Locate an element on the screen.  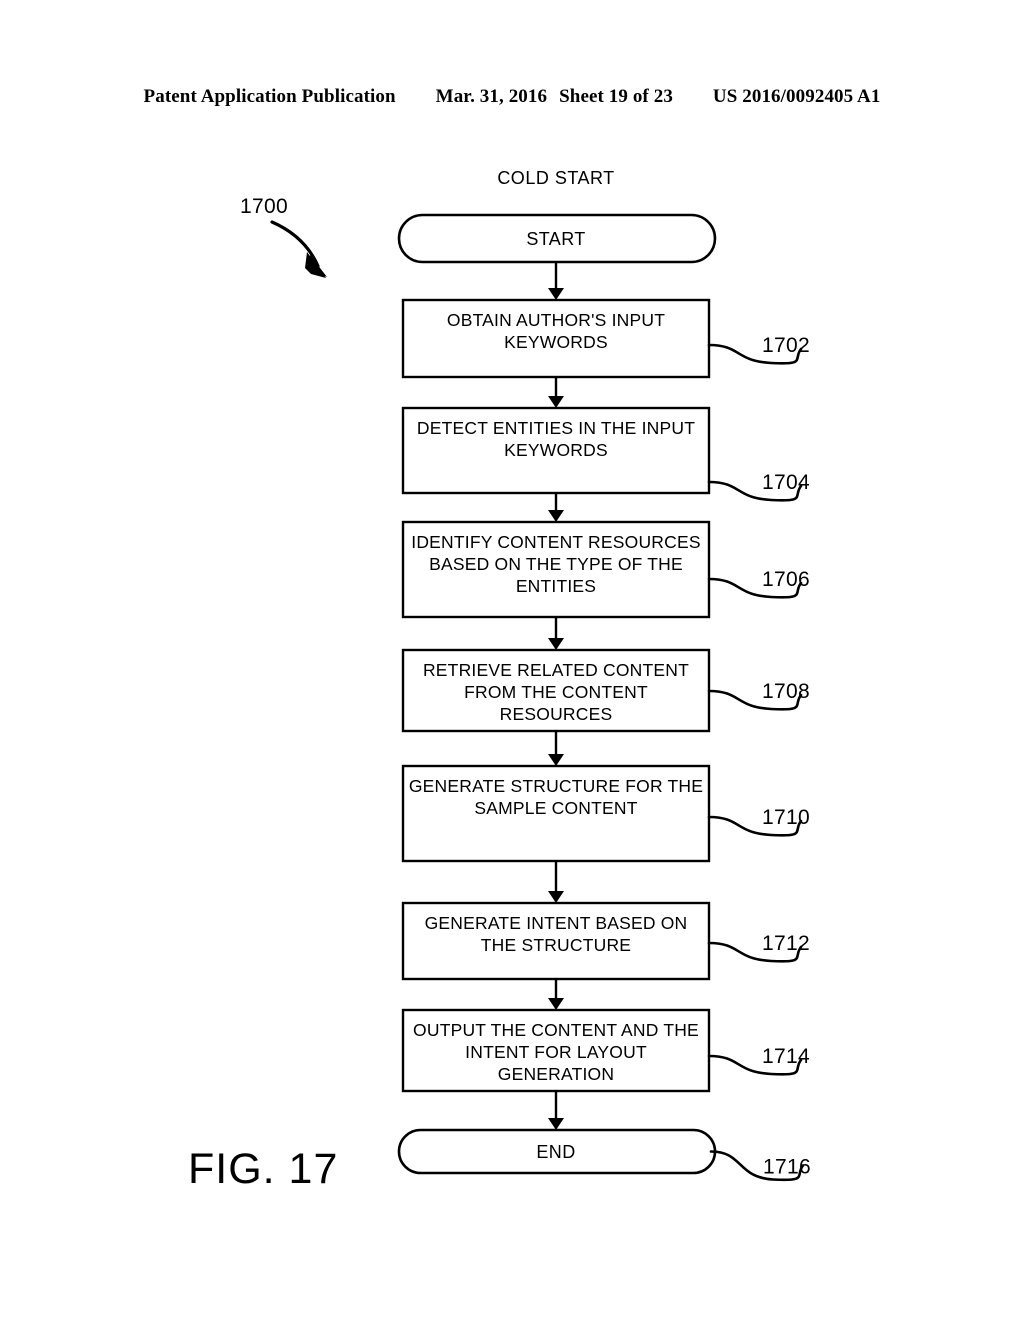
flowchart-step-1710: GENERATE STRUCTURE FOR THESAMPLE CONTENT is located at coordinates (556, 813).